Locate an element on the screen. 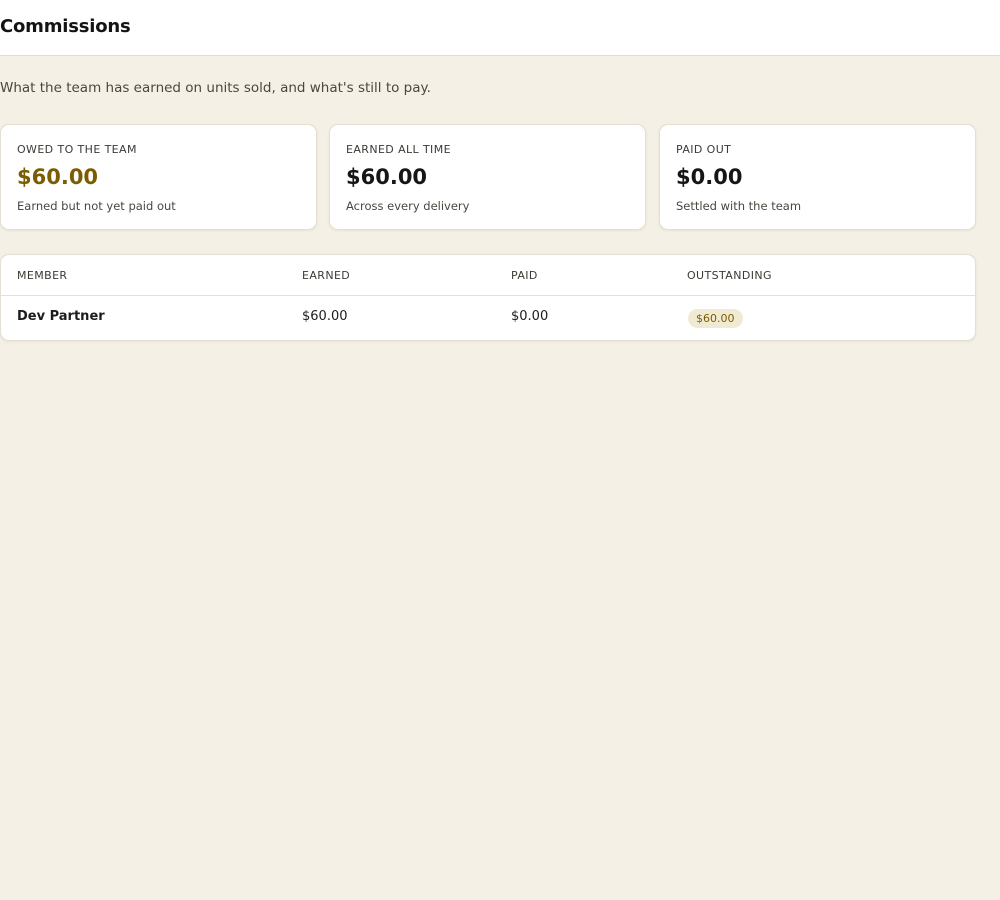  column-header-paid: PAID is located at coordinates (524, 275).